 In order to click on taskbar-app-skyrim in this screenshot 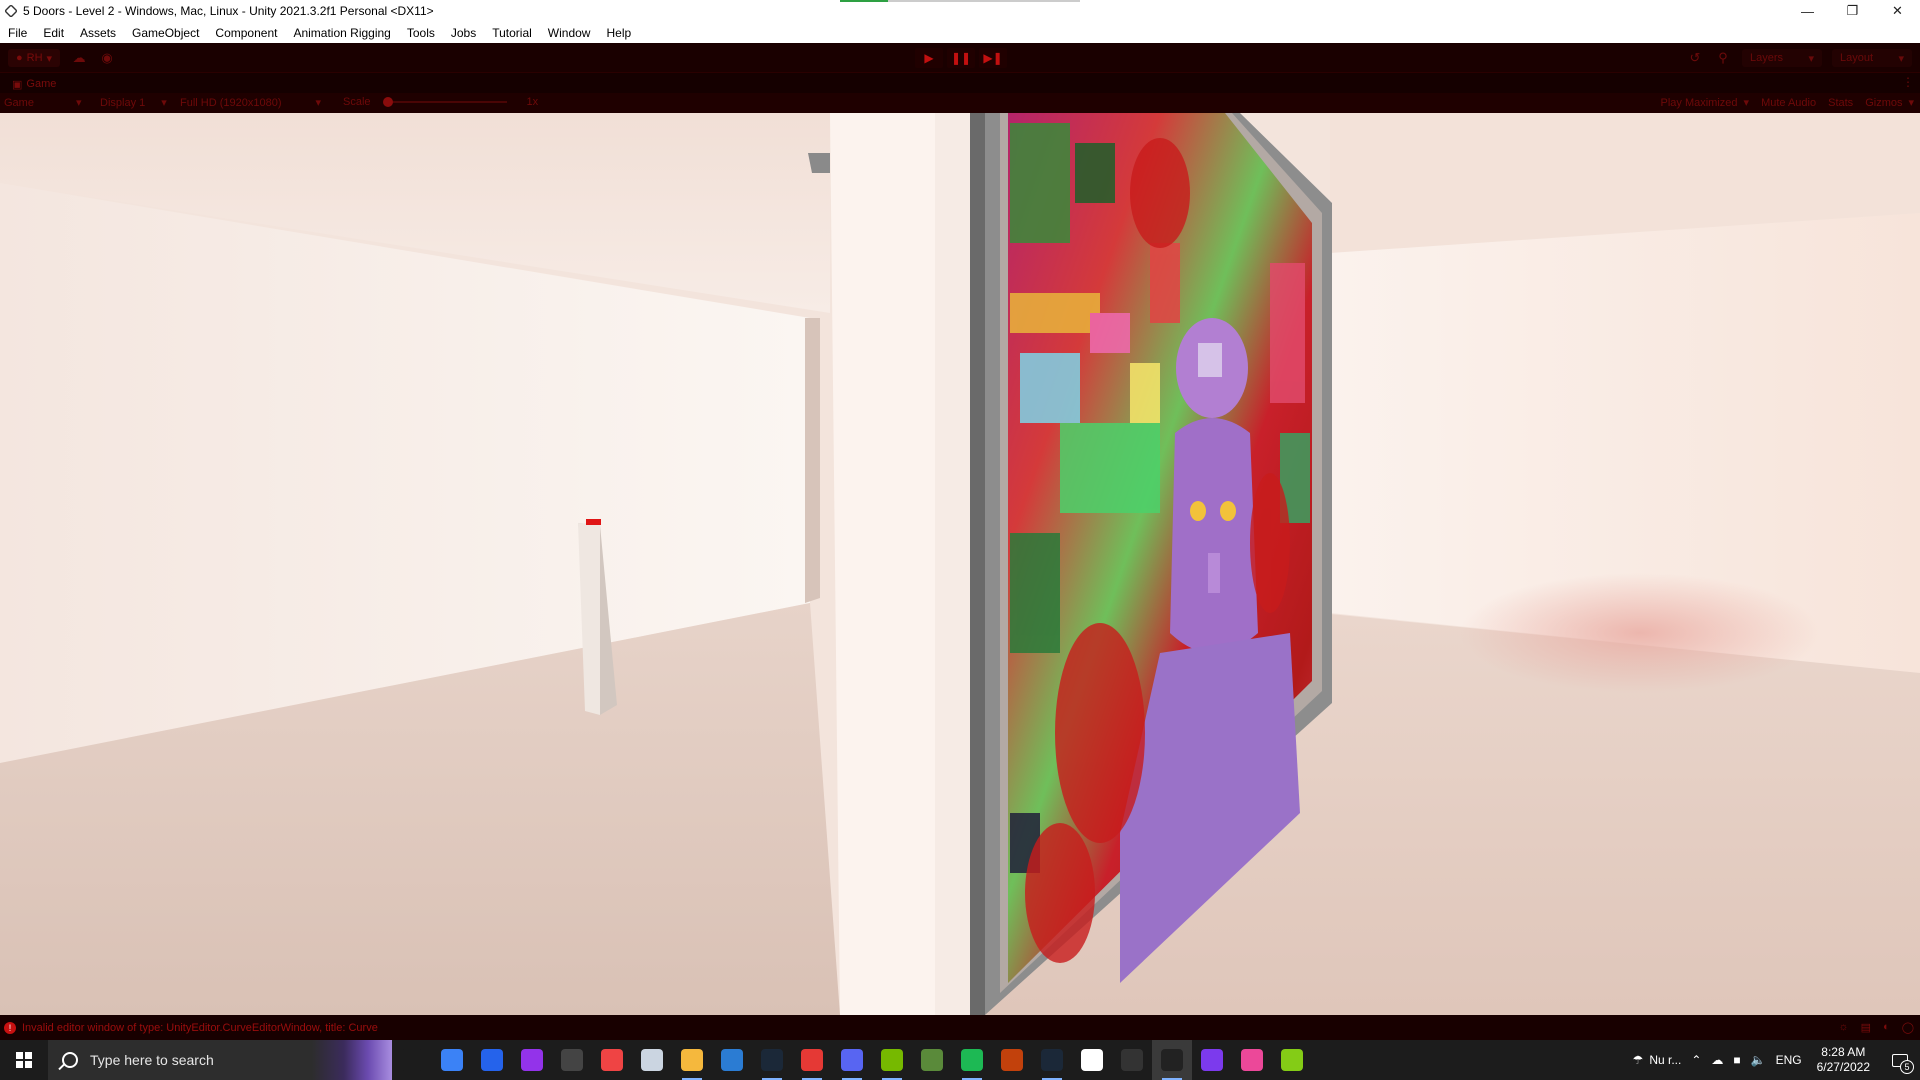, I will do `click(572, 1060)`.